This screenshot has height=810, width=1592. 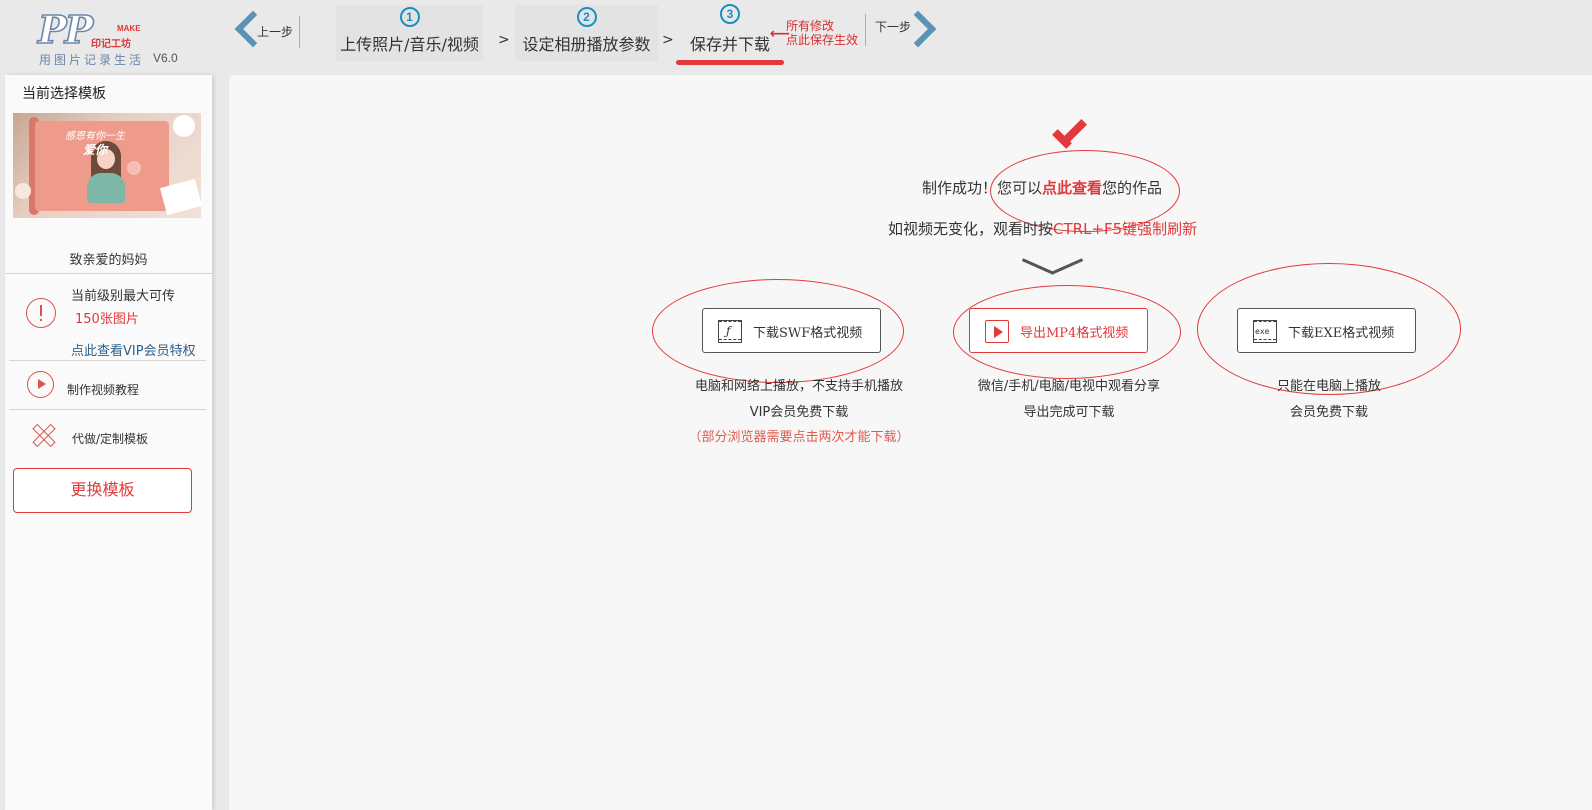 What do you see at coordinates (108, 260) in the screenshot?
I see `template-name: 致亲爱的妈妈` at bounding box center [108, 260].